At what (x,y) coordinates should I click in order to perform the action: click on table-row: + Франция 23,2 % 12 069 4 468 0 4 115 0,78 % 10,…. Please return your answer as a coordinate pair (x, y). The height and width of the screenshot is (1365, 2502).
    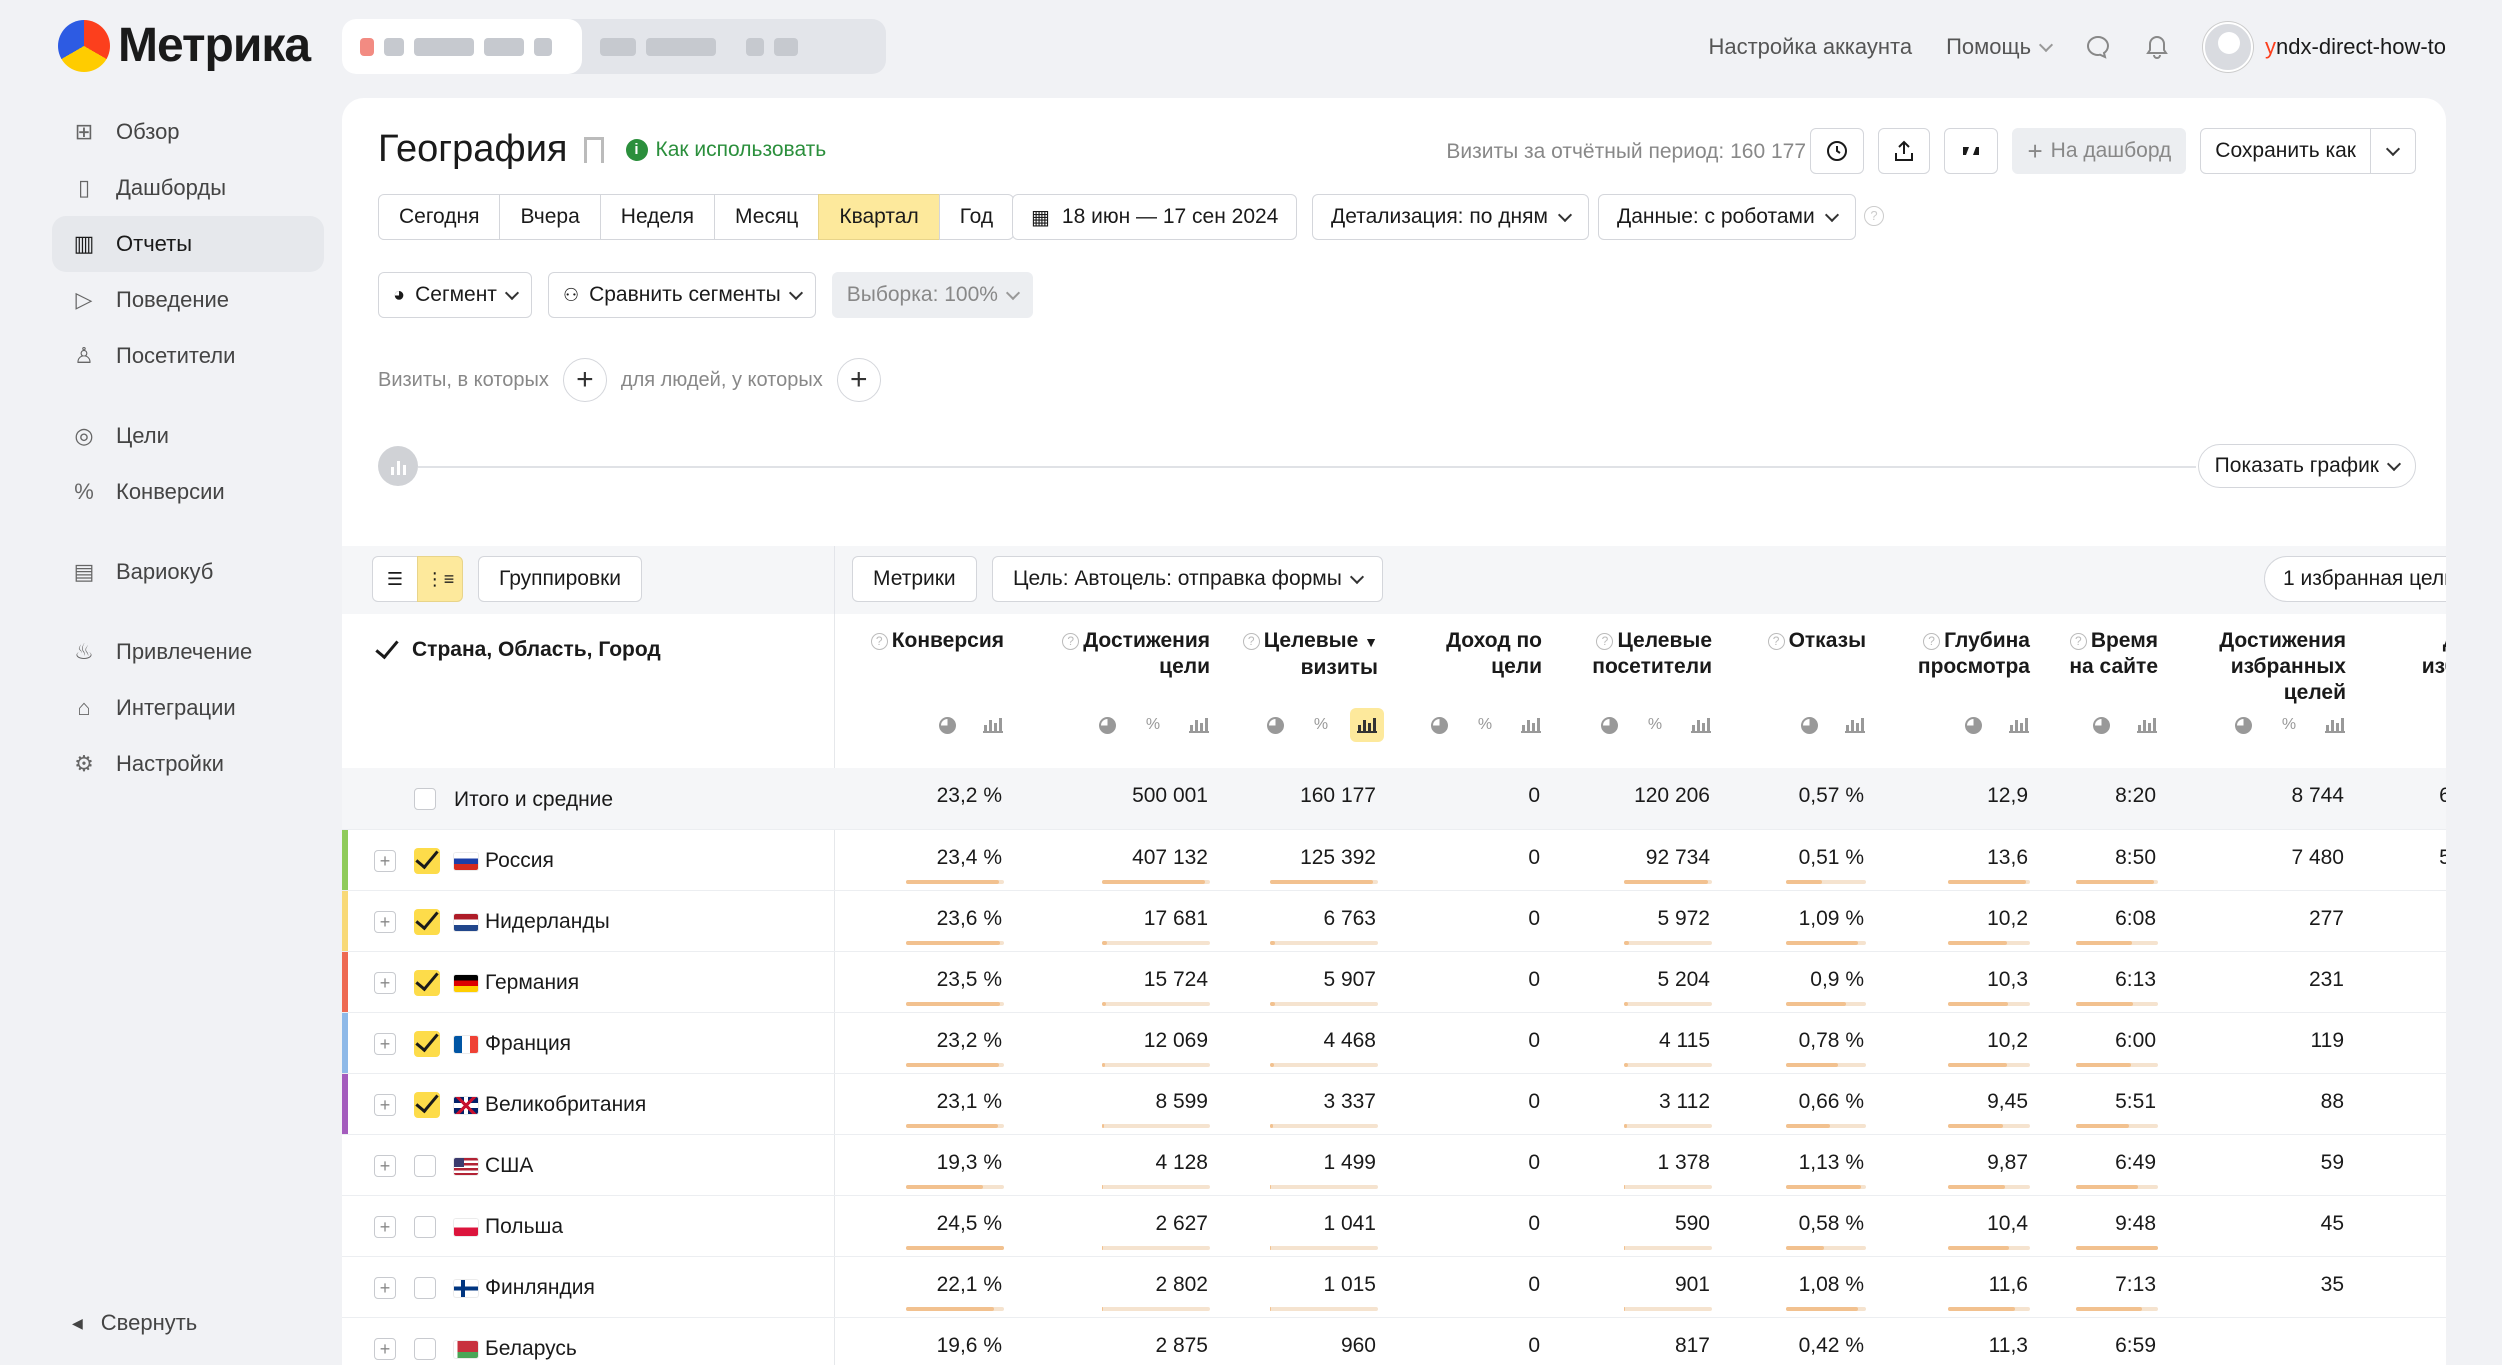
    Looking at the image, I should click on (1394, 1043).